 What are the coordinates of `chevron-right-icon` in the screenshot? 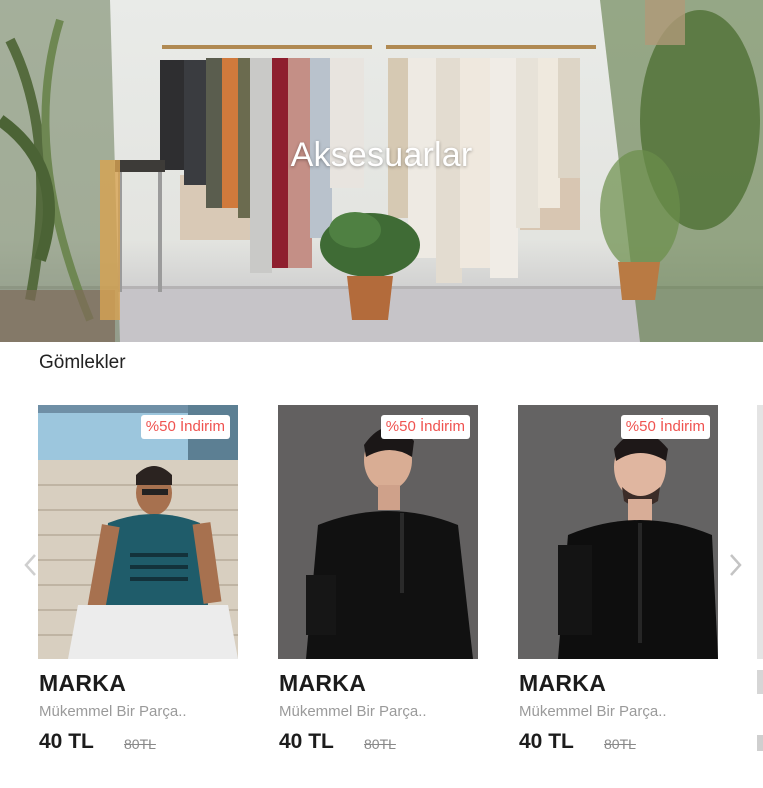 It's located at (736, 565).